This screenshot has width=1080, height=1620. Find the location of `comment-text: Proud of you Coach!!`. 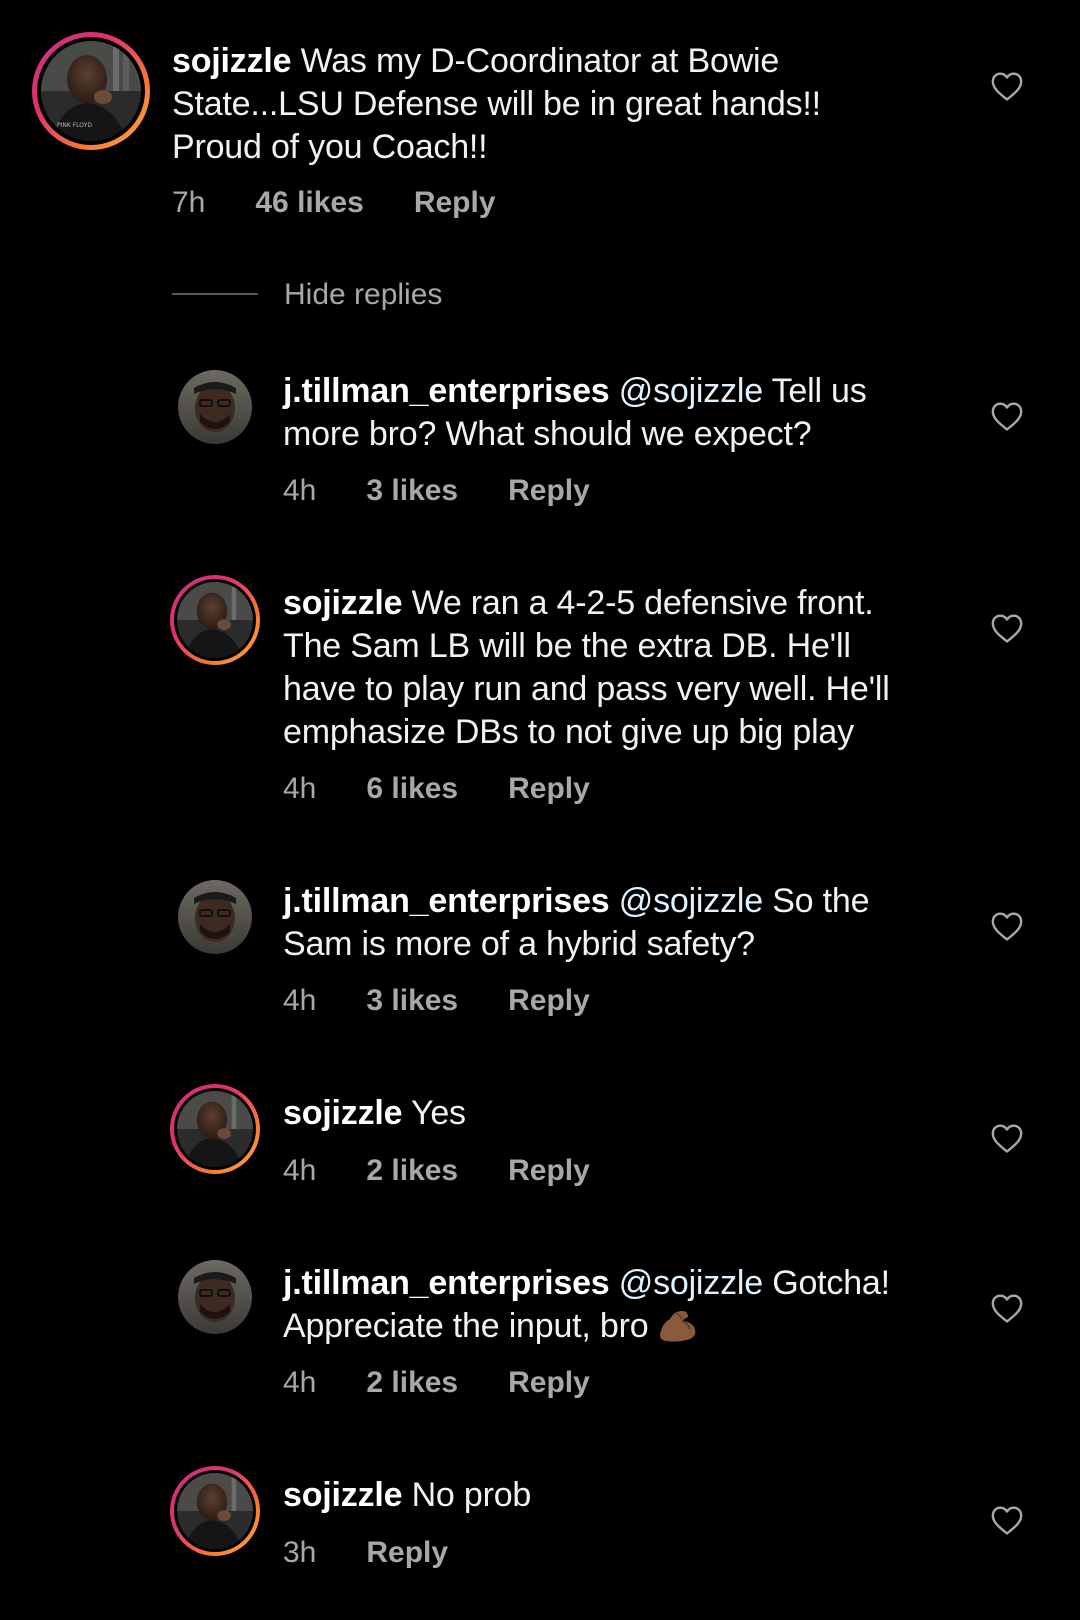

comment-text: Proud of you Coach!! is located at coordinates (330, 147).